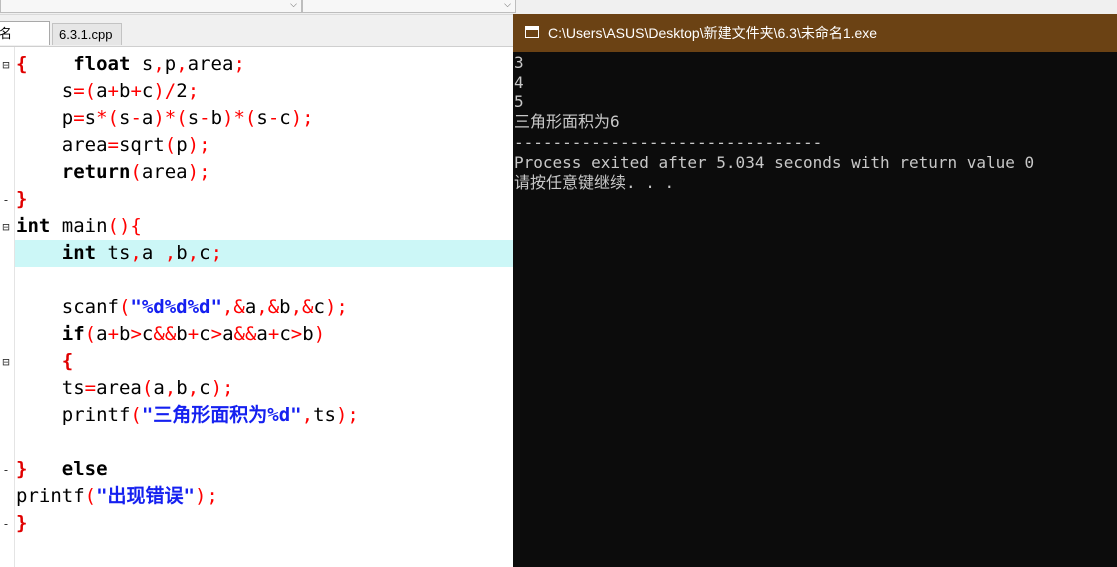 Image resolution: width=1117 pixels, height=567 pixels. I want to click on console-window-icon, so click(532, 32).